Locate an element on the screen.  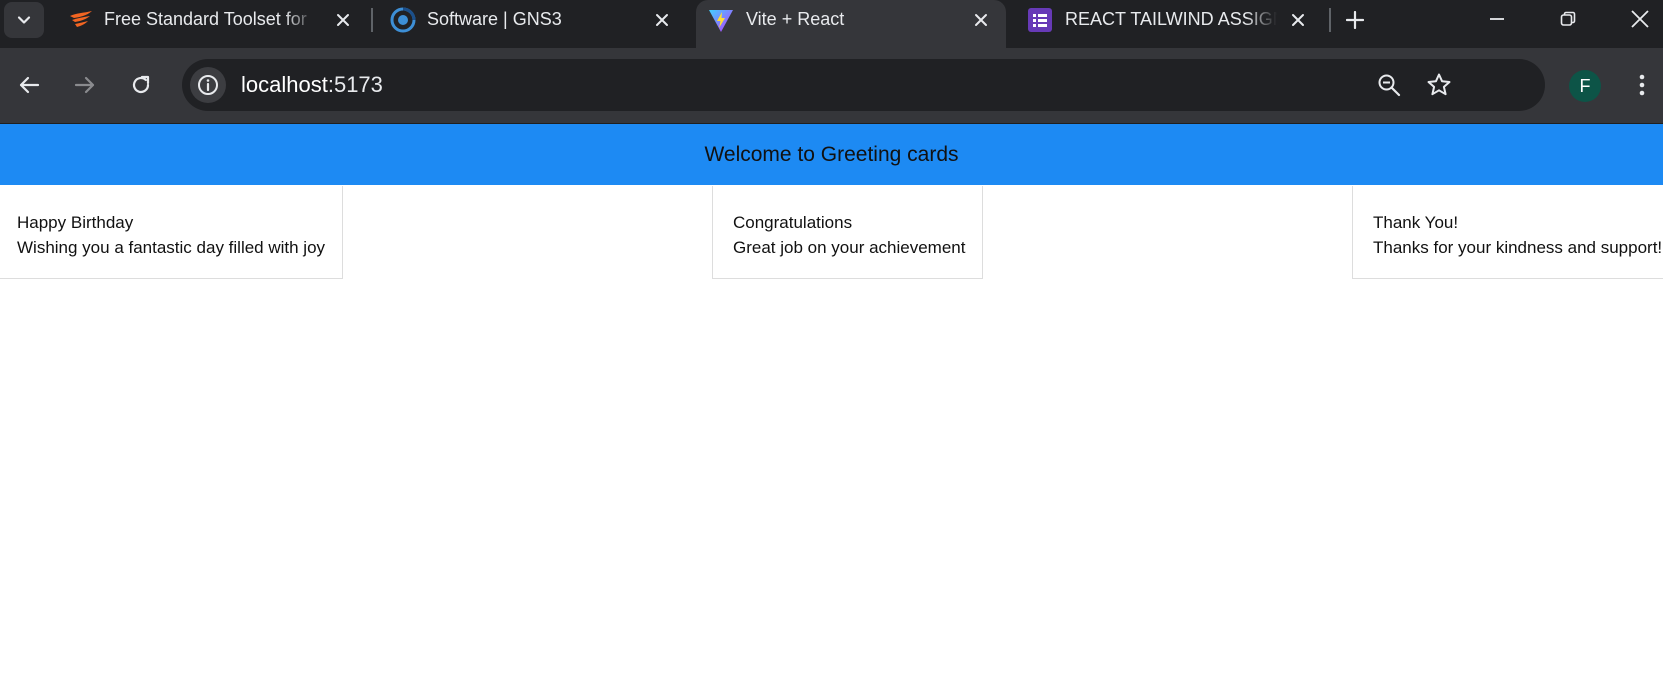
url-text: localhost:5173 is located at coordinates (312, 85).